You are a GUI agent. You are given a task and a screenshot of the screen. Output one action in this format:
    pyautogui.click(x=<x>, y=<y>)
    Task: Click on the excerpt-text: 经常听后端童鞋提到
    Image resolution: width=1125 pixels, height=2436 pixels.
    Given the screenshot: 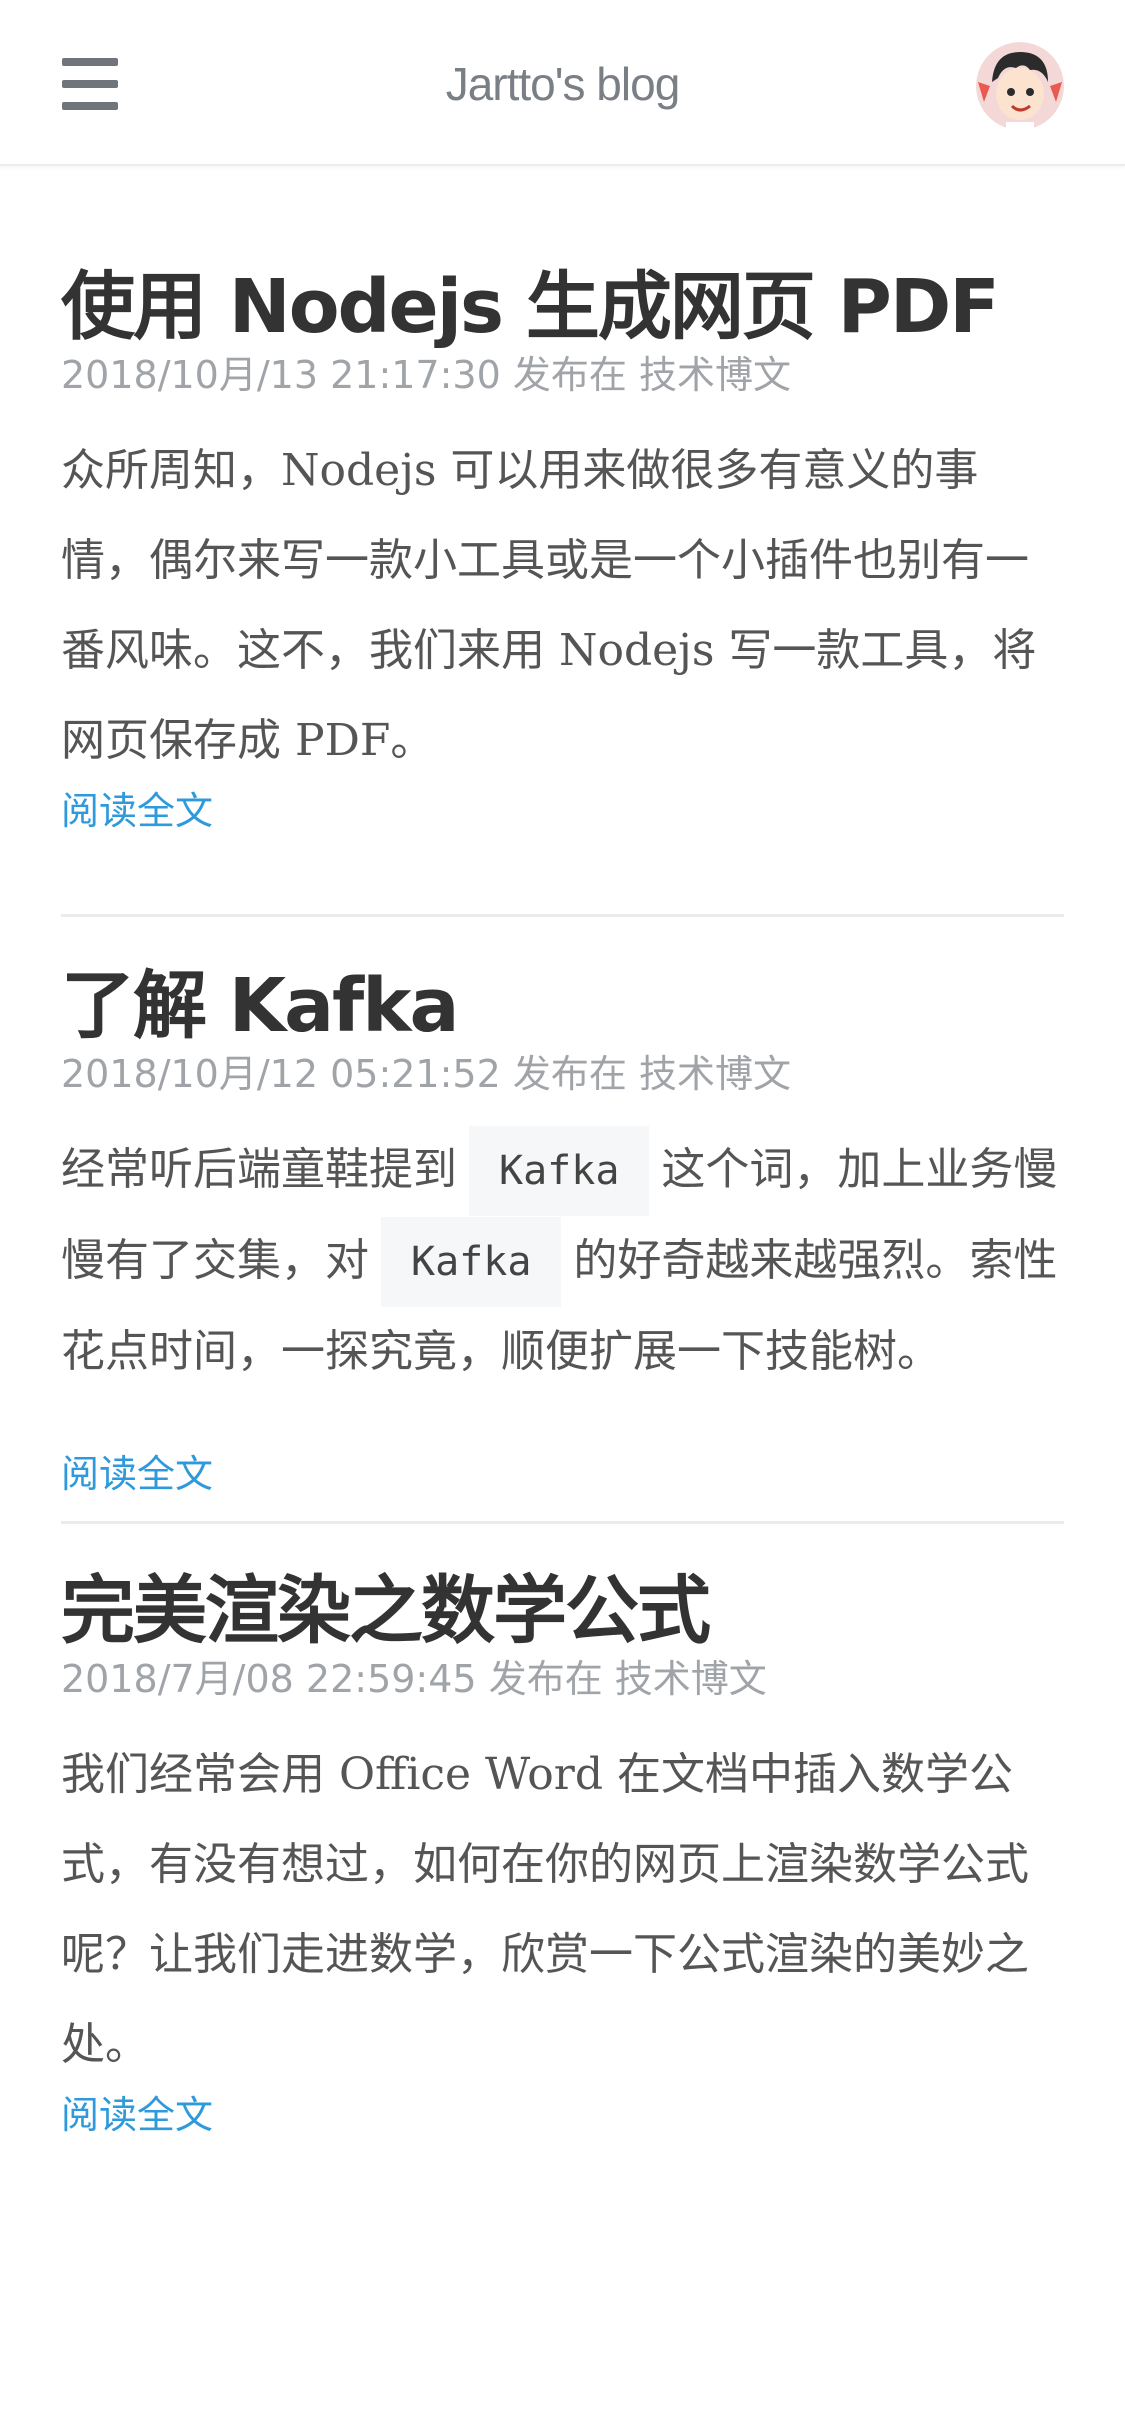 What is the action you would take?
    pyautogui.click(x=259, y=1169)
    